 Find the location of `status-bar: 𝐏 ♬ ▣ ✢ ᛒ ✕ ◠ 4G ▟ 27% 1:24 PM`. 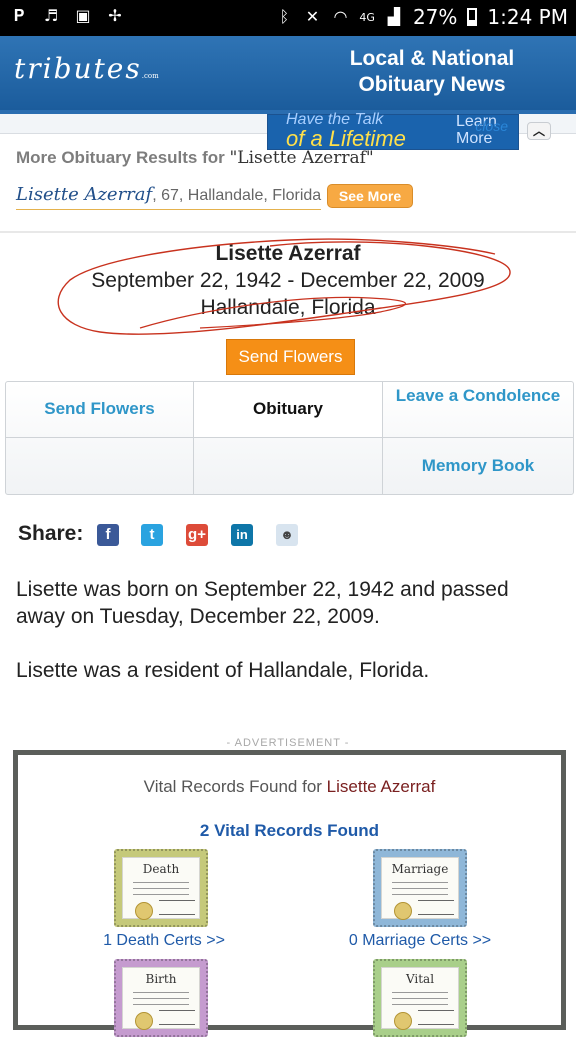

status-bar: 𝐏 ♬ ▣ ✢ ᛒ ✕ ◠ 4G ▟ 27% 1:24 PM is located at coordinates (288, 18).